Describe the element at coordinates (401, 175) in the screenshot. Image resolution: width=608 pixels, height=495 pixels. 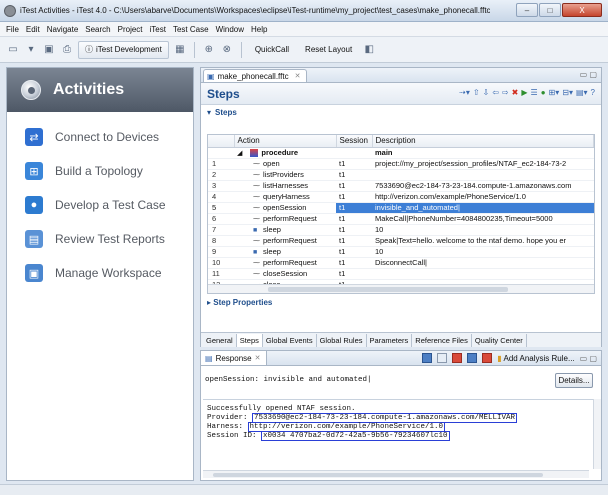
I see `table-row: 2 ⁓ listProviders t1` at that location.